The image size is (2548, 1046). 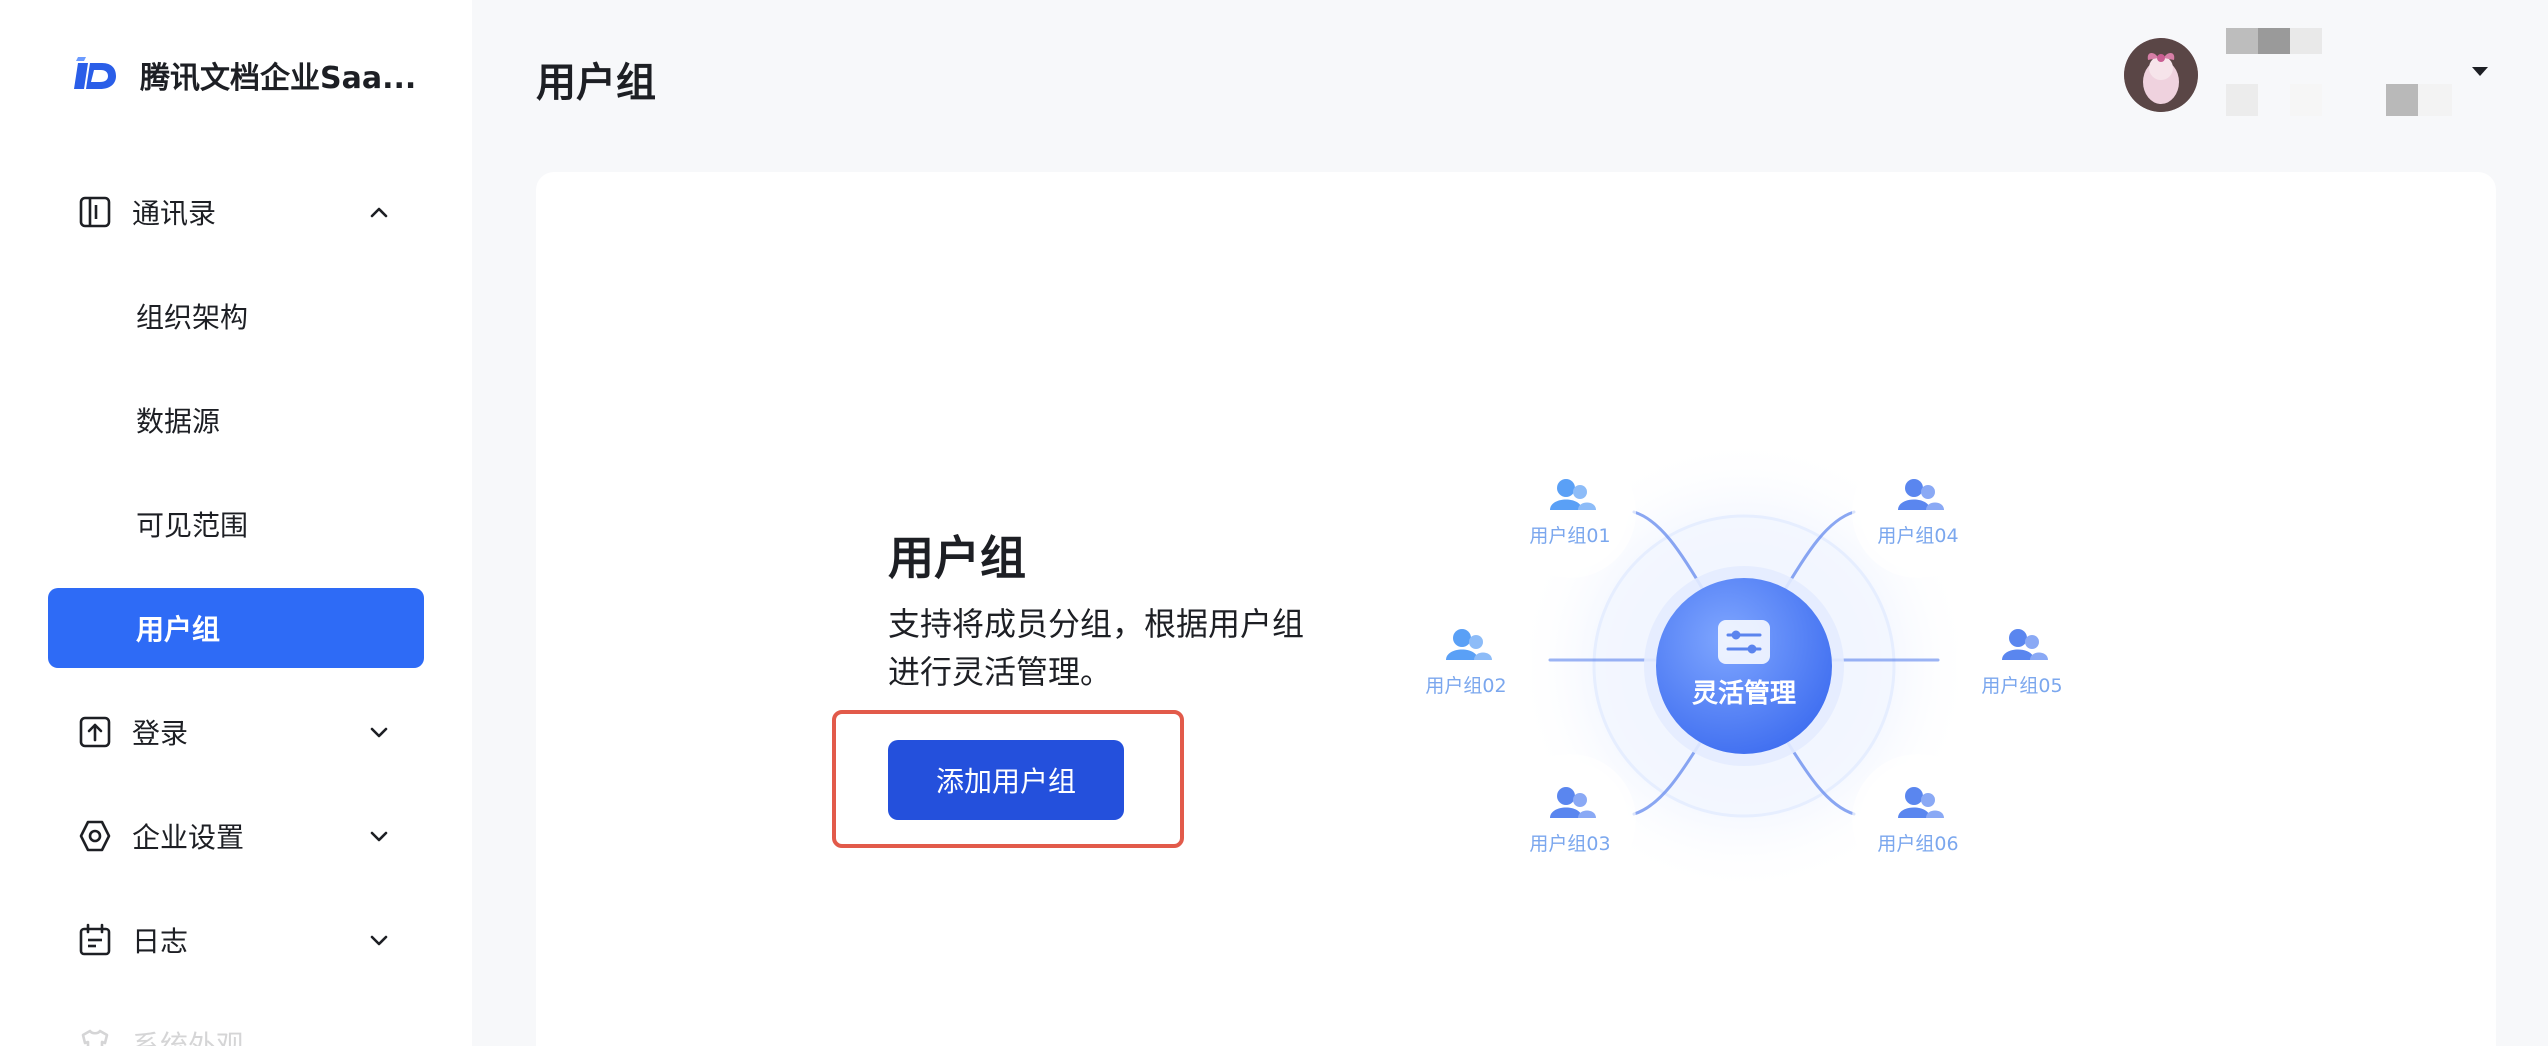 What do you see at coordinates (236, 940) in the screenshot?
I see `sidebar-item-logs: 日志` at bounding box center [236, 940].